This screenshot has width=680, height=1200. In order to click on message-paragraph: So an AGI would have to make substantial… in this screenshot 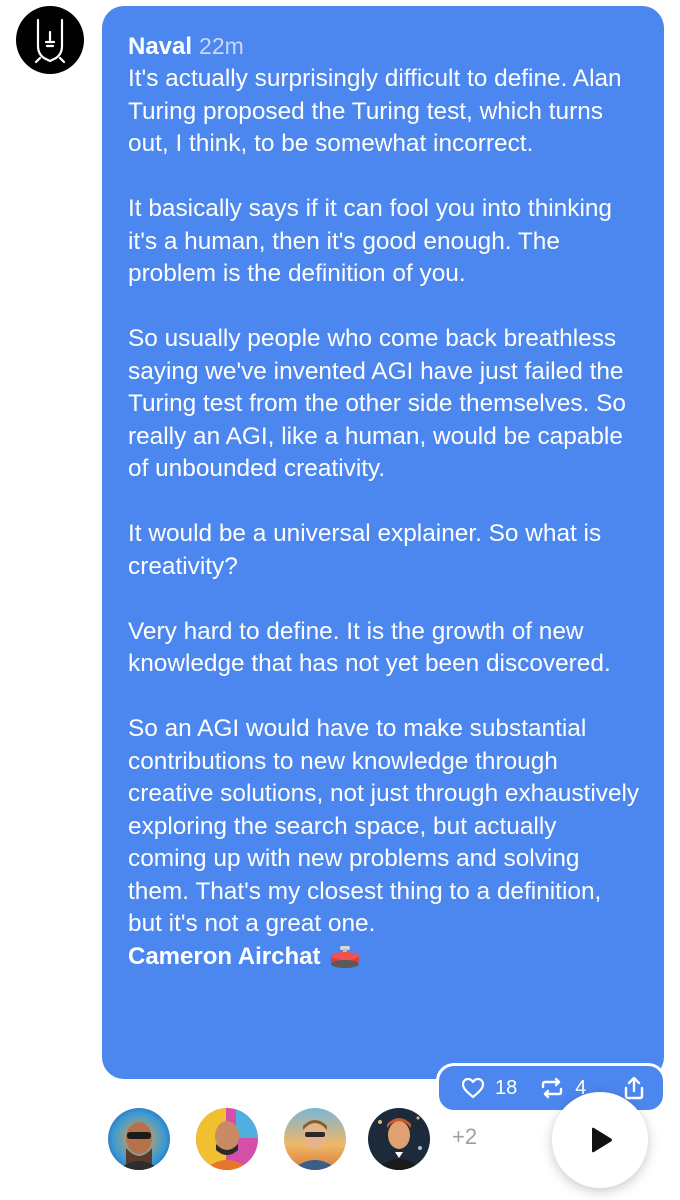, I will do `click(384, 826)`.